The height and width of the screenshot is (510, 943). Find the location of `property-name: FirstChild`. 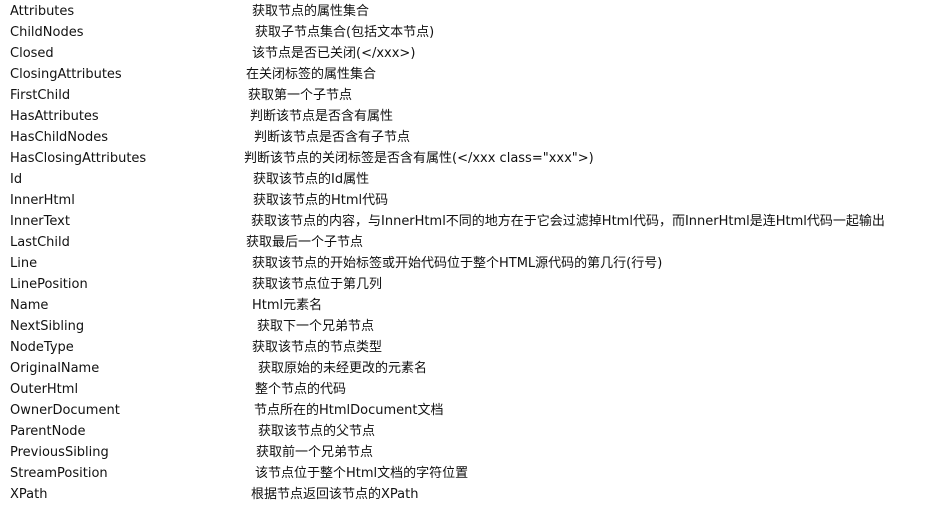

property-name: FirstChild is located at coordinates (40, 95).